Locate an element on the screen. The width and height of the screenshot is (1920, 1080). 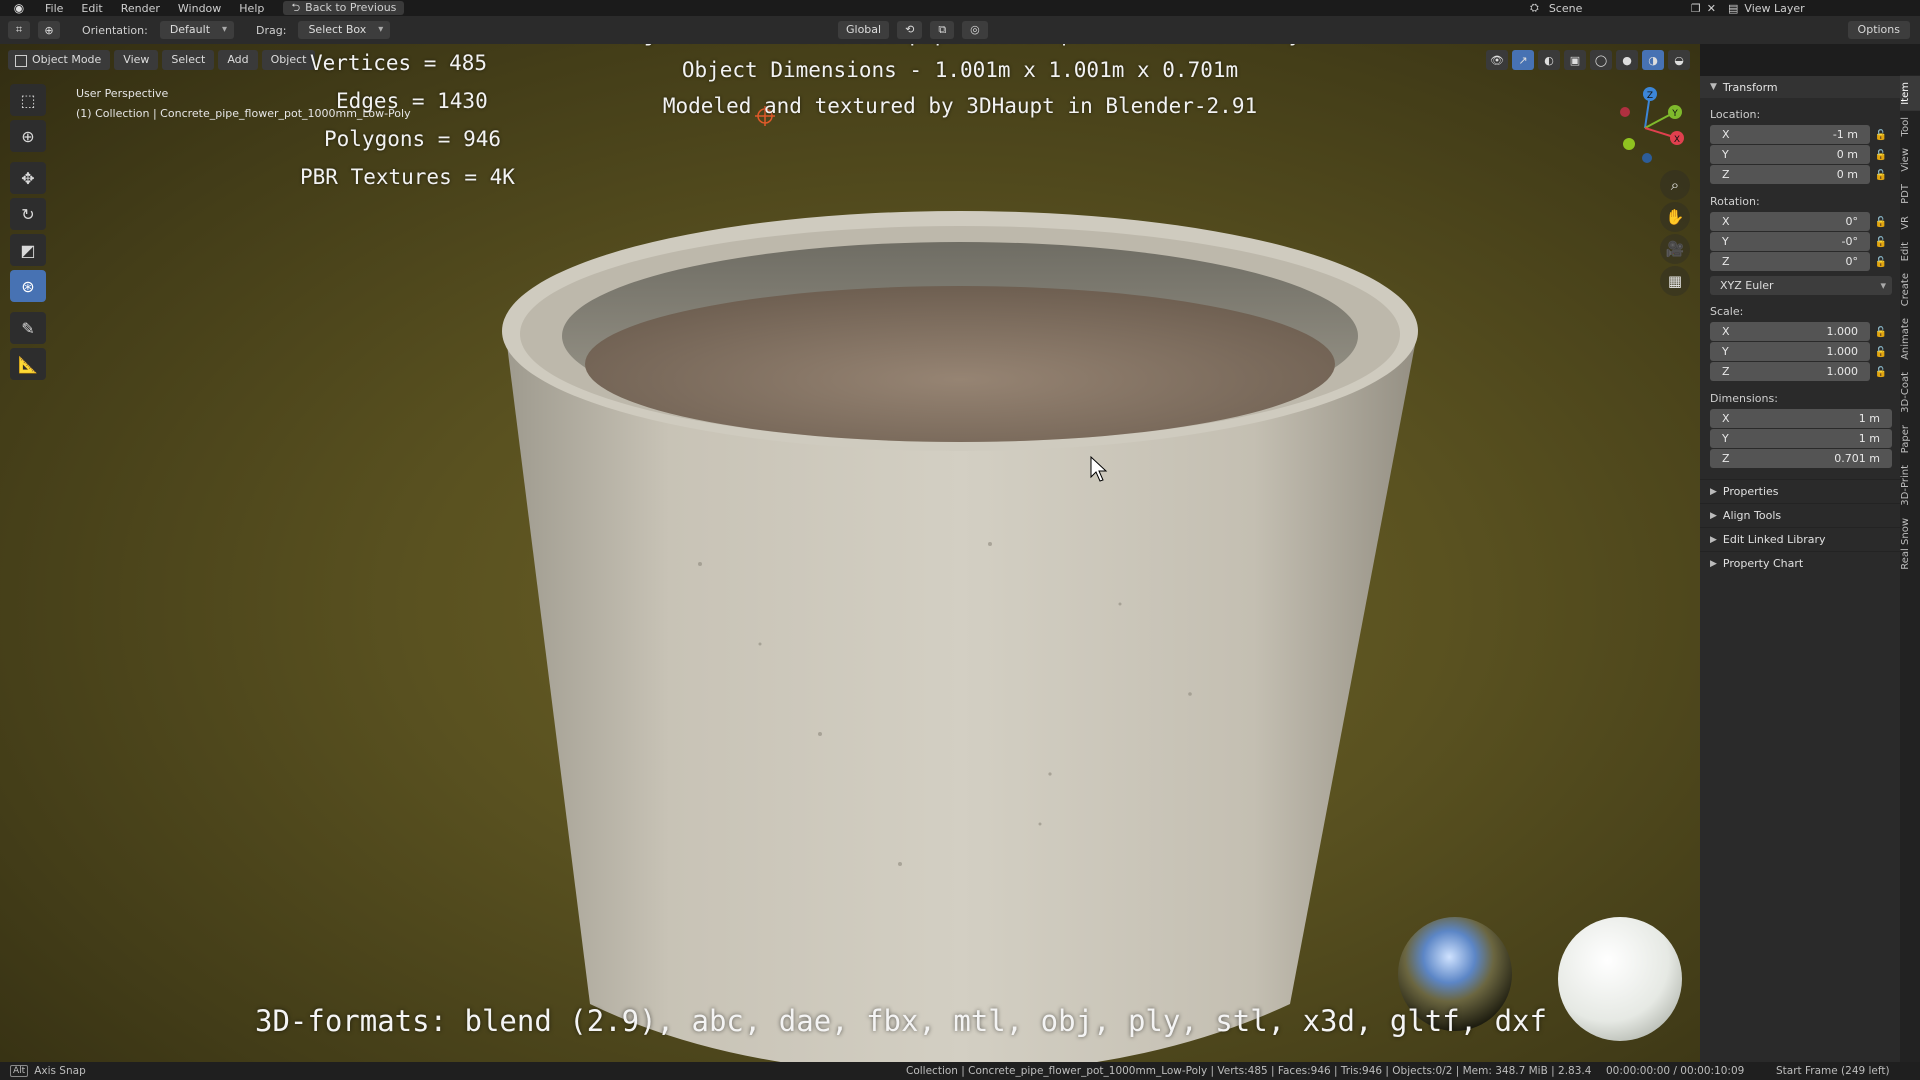
dimensions-y-field: Y1 m is located at coordinates (1801, 438).